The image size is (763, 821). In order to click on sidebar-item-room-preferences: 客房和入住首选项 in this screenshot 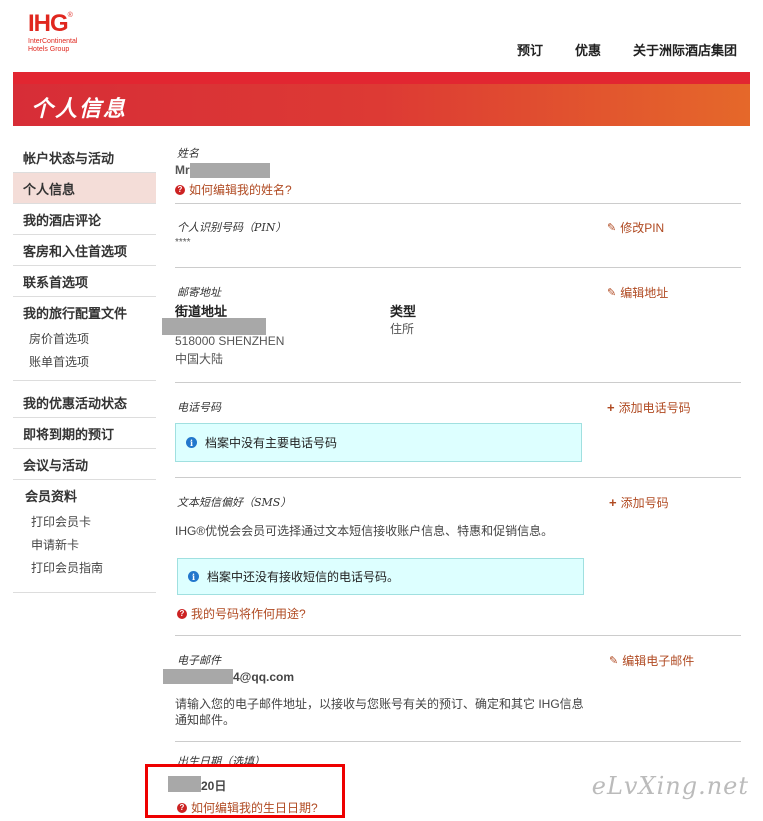, I will do `click(84, 250)`.